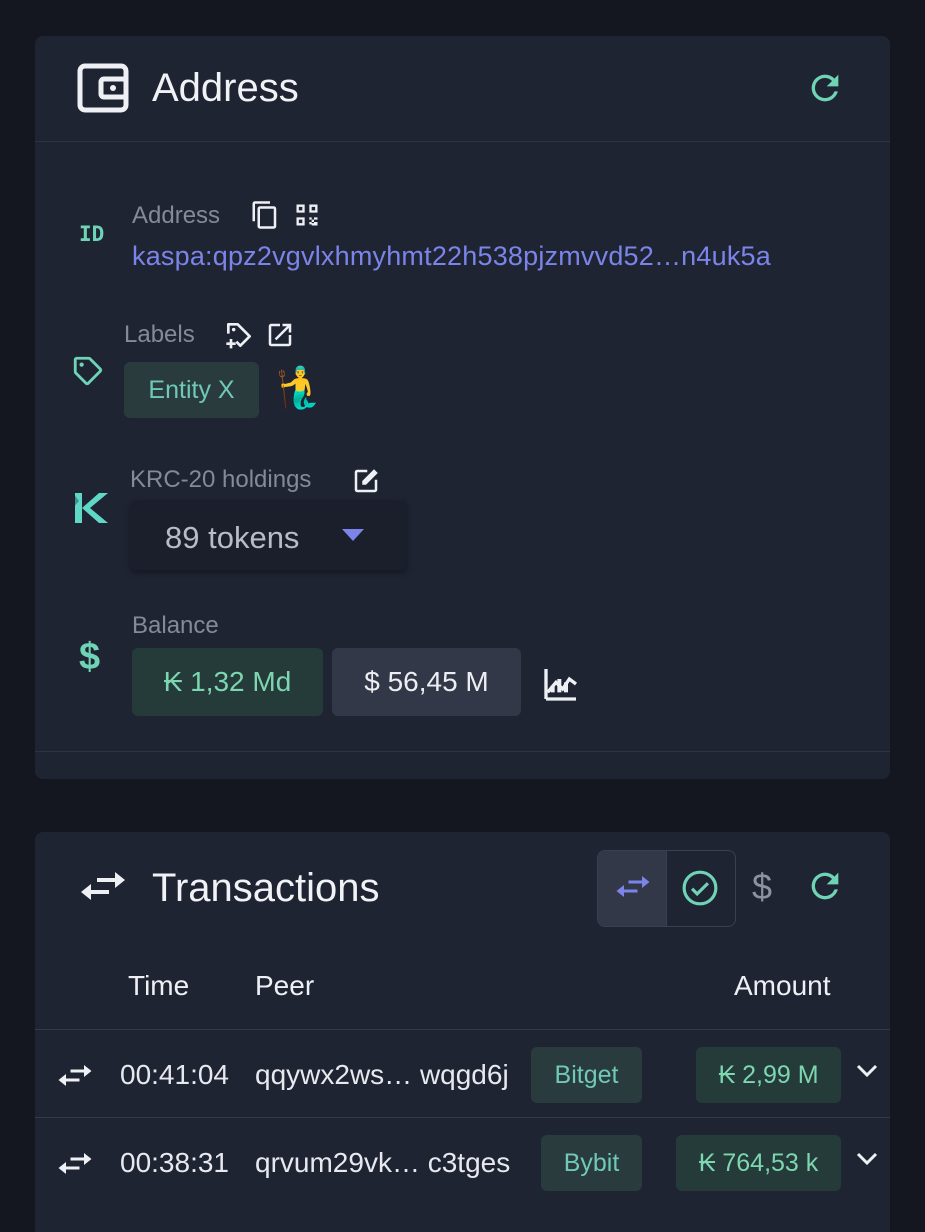 This screenshot has height=1232, width=925. Describe the element at coordinates (462, 751) in the screenshot. I see `address-card-footer-divider` at that location.